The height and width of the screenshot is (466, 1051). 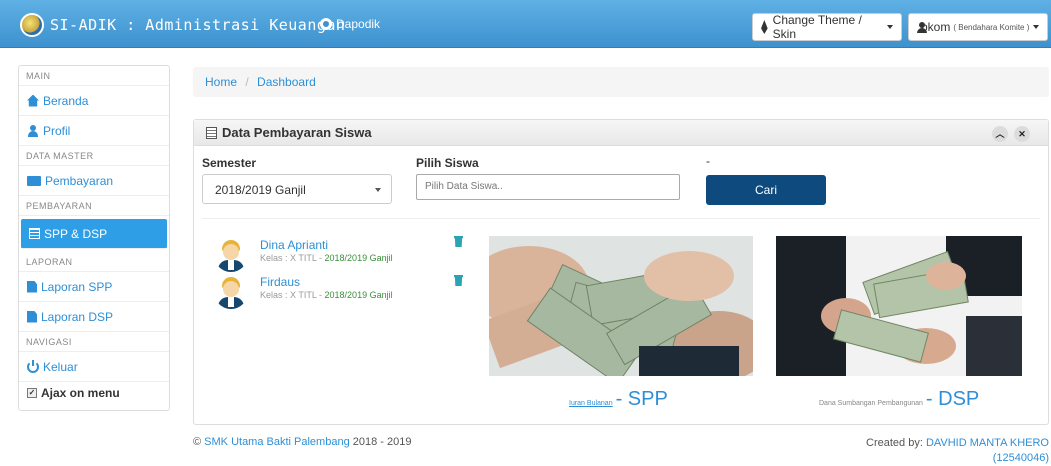 What do you see at coordinates (260, 190) in the screenshot?
I see `semester-value: 2018/2019 Ganjil` at bounding box center [260, 190].